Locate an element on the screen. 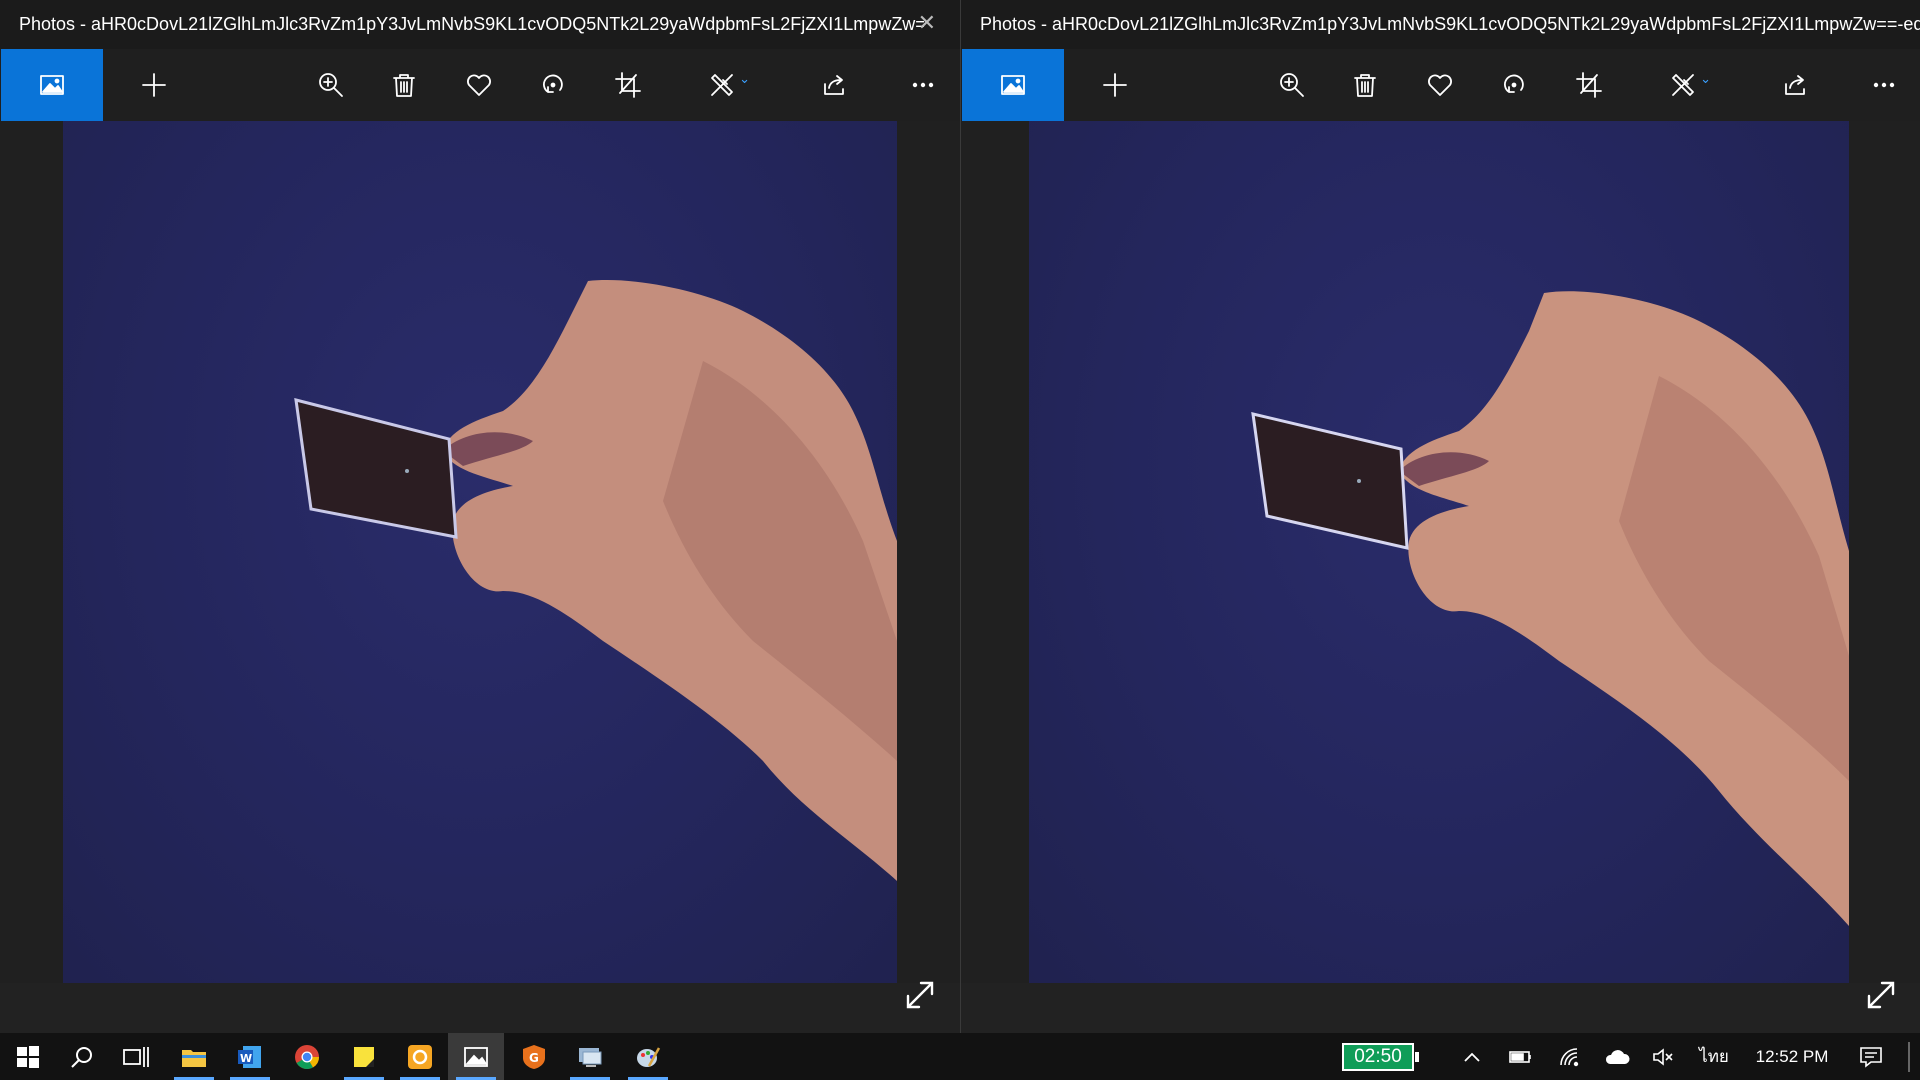 This screenshot has width=1920, height=1080. windows-start-icon is located at coordinates (28, 1056).